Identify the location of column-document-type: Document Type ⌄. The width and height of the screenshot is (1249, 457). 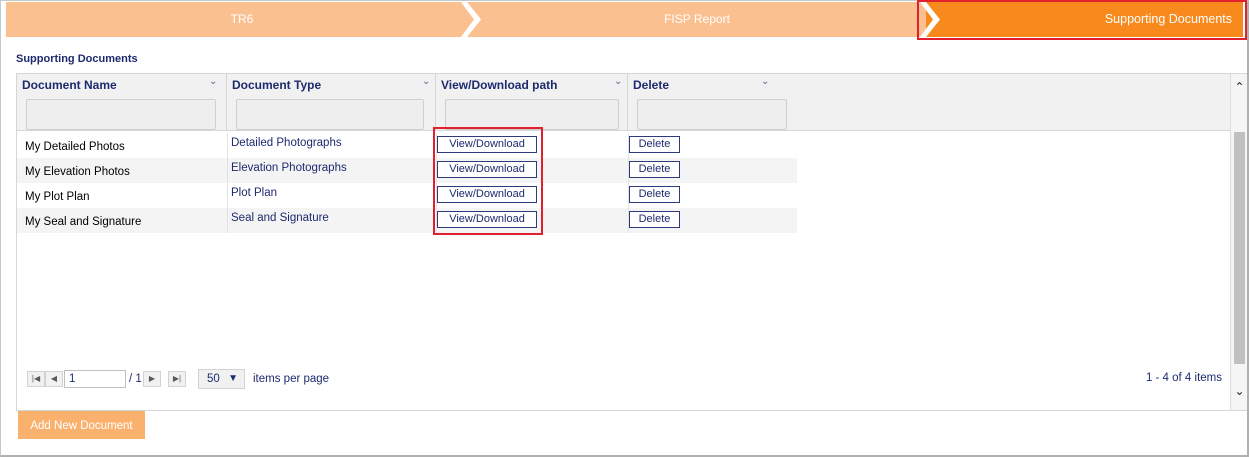
(331, 102).